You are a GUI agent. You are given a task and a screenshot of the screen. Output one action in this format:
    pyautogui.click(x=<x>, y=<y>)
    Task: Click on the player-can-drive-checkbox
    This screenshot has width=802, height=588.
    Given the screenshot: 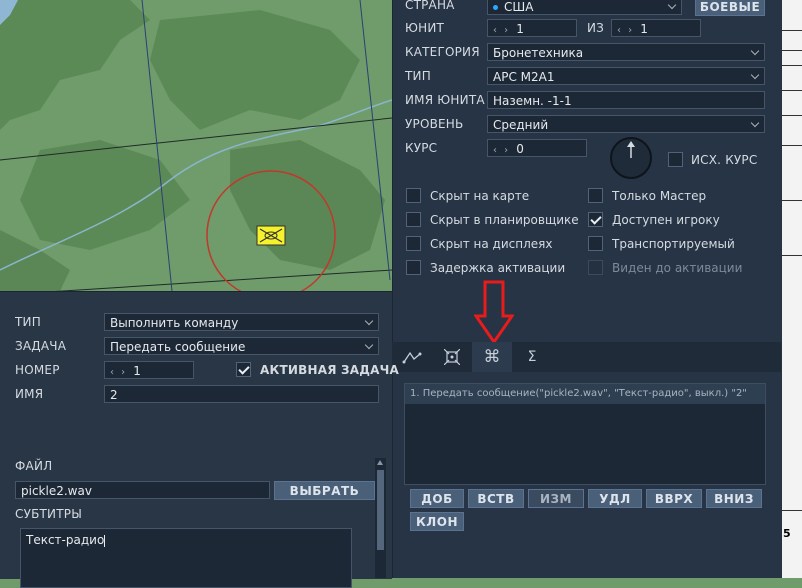 What is the action you would take?
    pyautogui.click(x=595, y=219)
    